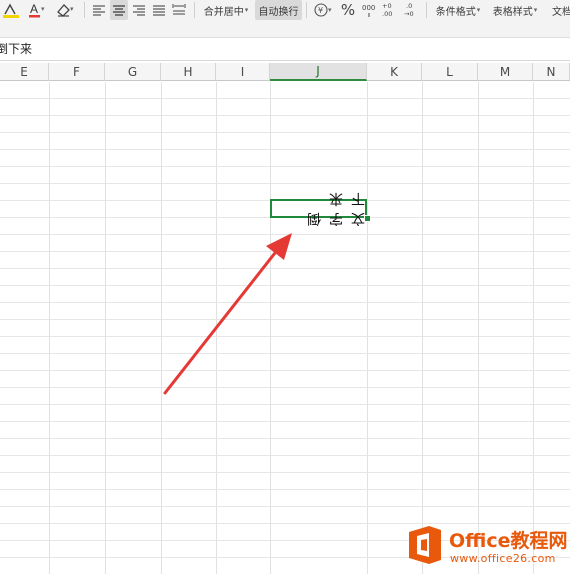 The width and height of the screenshot is (570, 574). What do you see at coordinates (318, 72) in the screenshot?
I see `column-header-j: J` at bounding box center [318, 72].